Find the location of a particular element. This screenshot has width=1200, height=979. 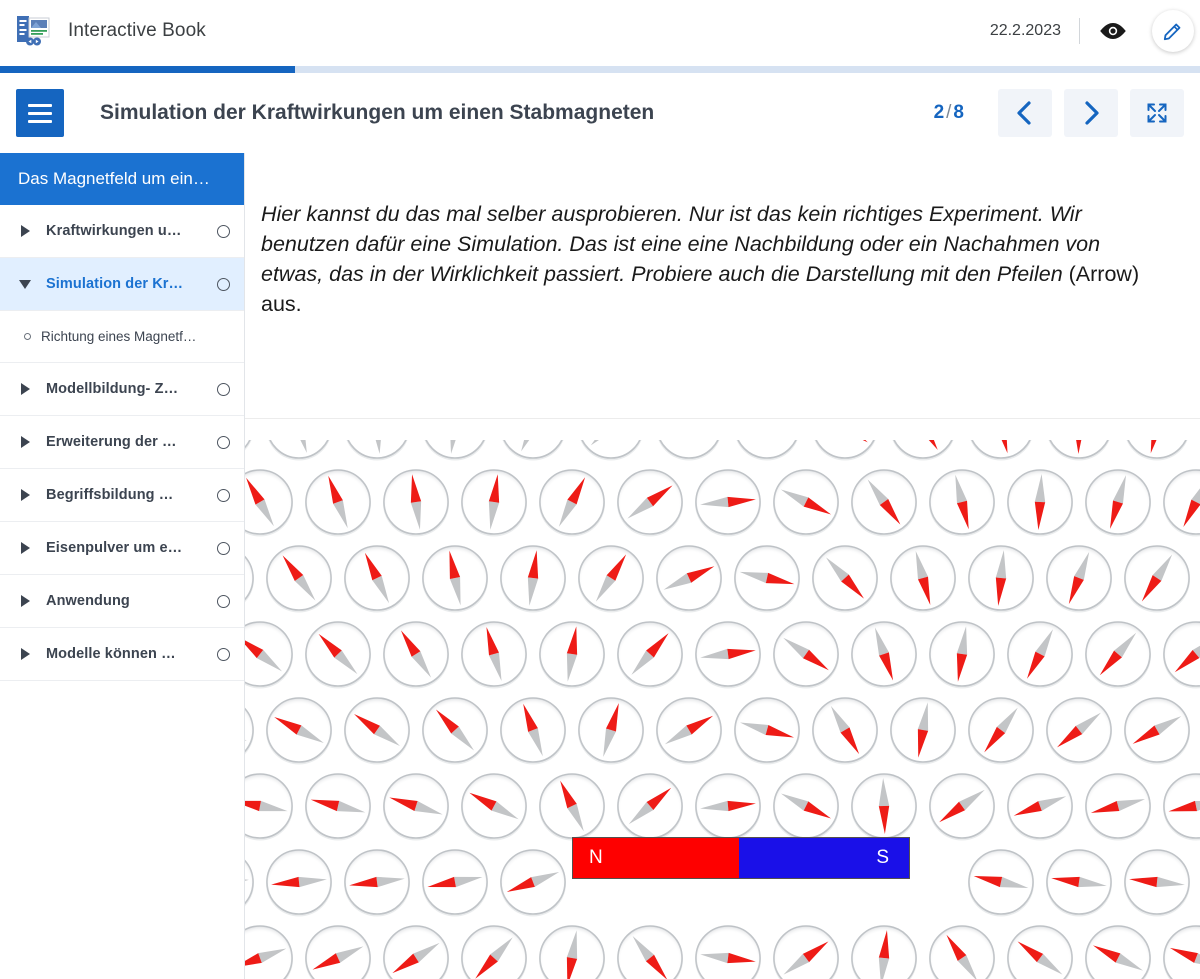

edit-button is located at coordinates (1173, 31).